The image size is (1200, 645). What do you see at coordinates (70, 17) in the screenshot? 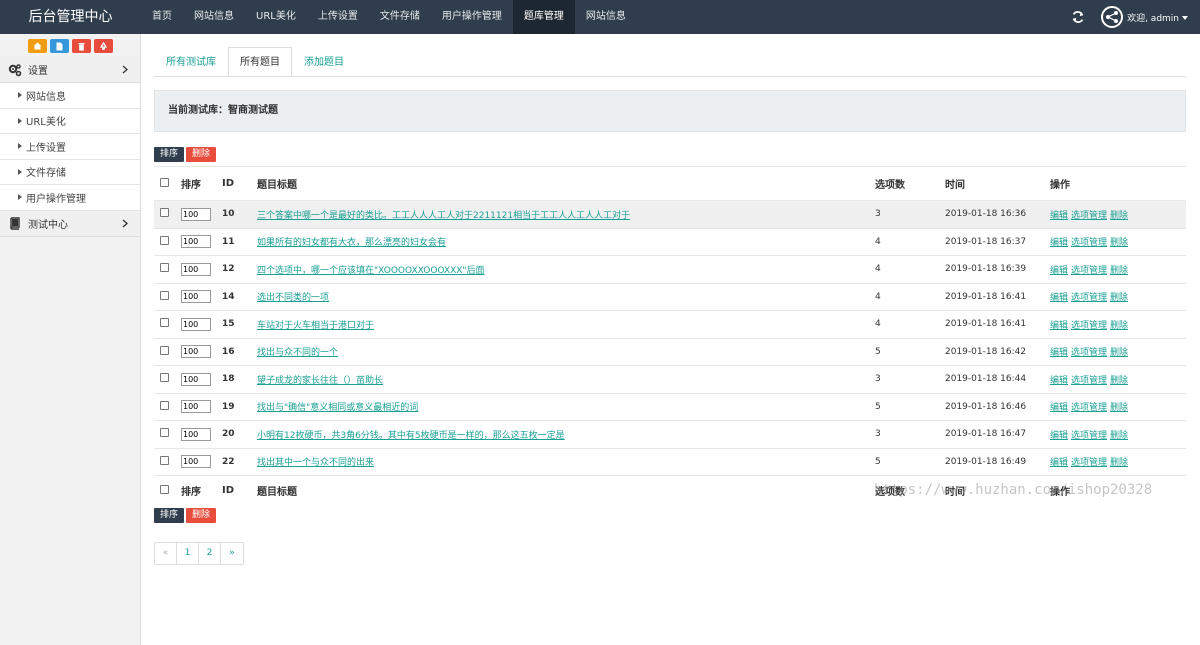
I see `brand-title: 后台管理中心` at bounding box center [70, 17].